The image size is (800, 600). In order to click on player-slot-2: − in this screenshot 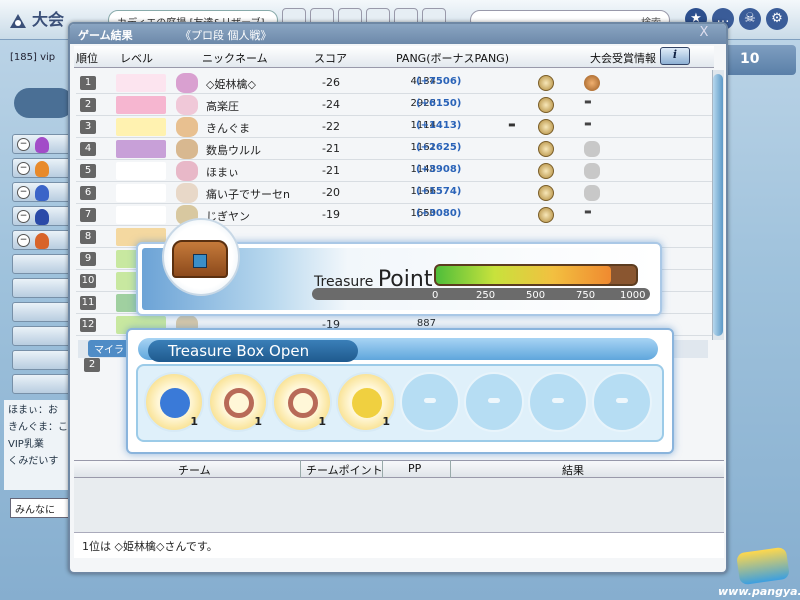, I will do `click(44, 168)`.